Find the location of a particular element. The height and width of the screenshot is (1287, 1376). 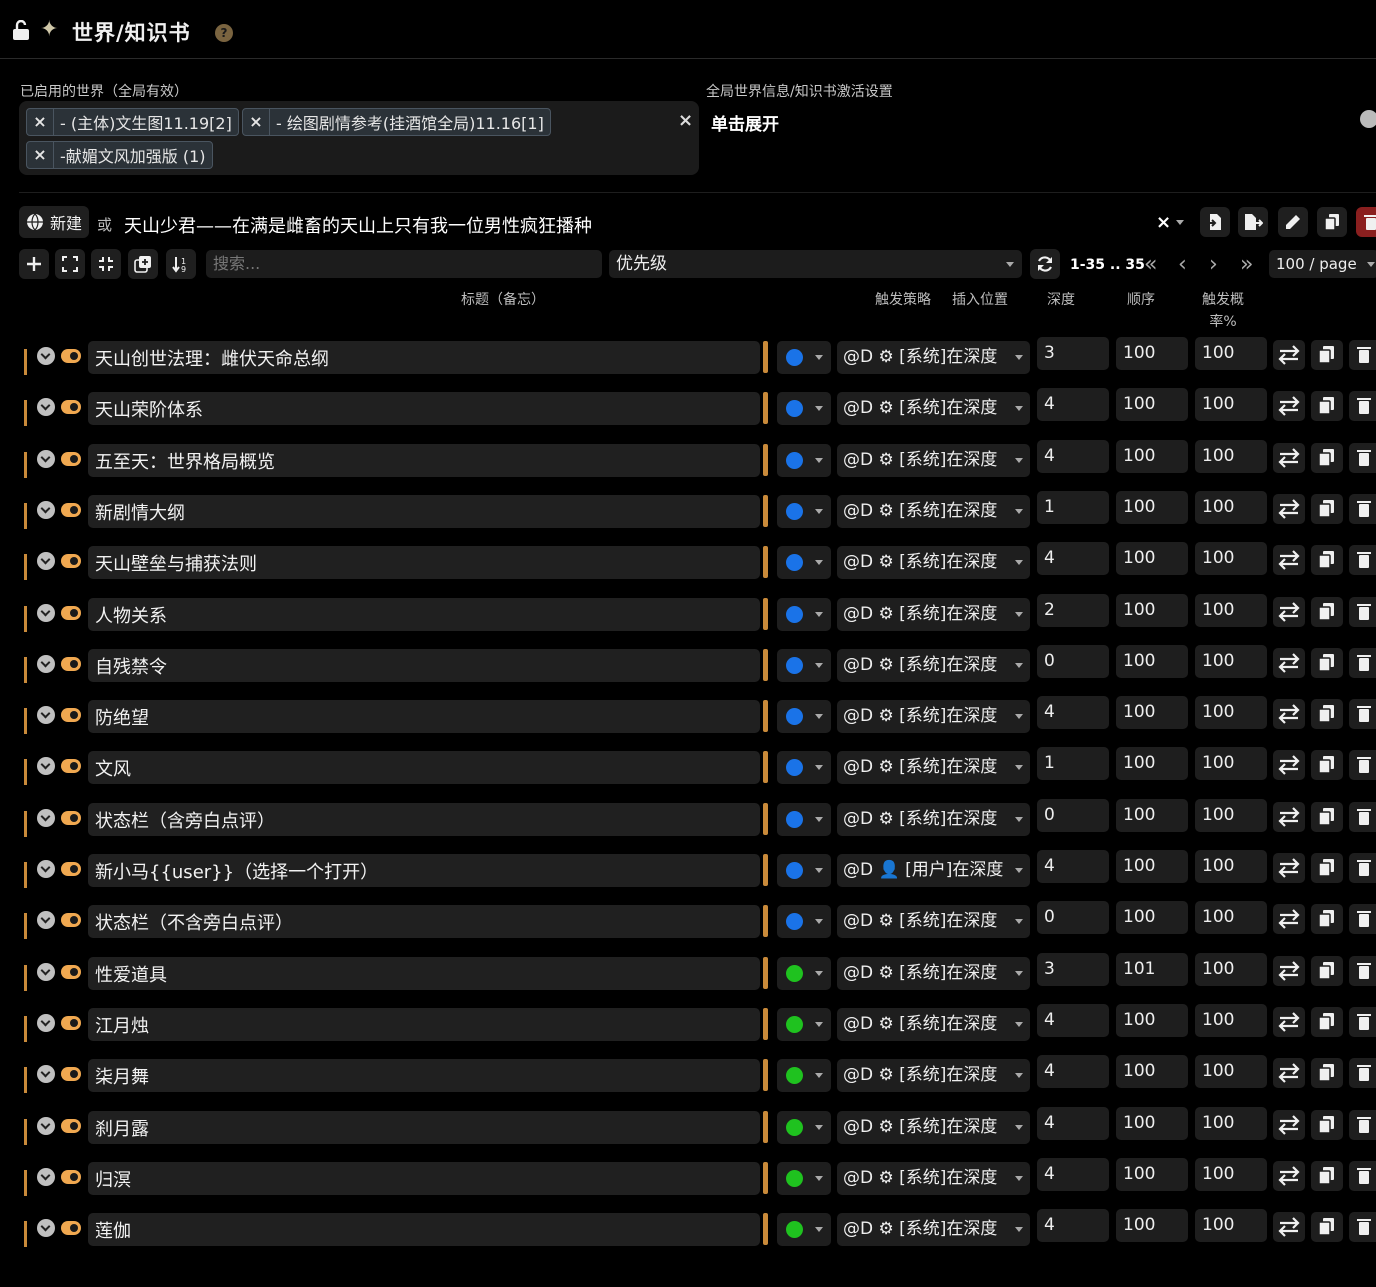

book-dropdown-caret is located at coordinates (1180, 222).